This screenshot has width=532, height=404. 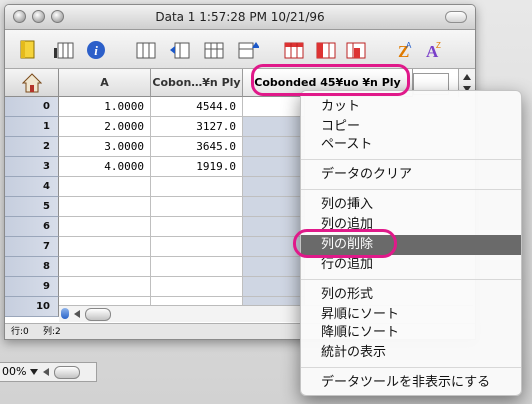 I want to click on horizontal-scroll-thumb, so click(x=98, y=314).